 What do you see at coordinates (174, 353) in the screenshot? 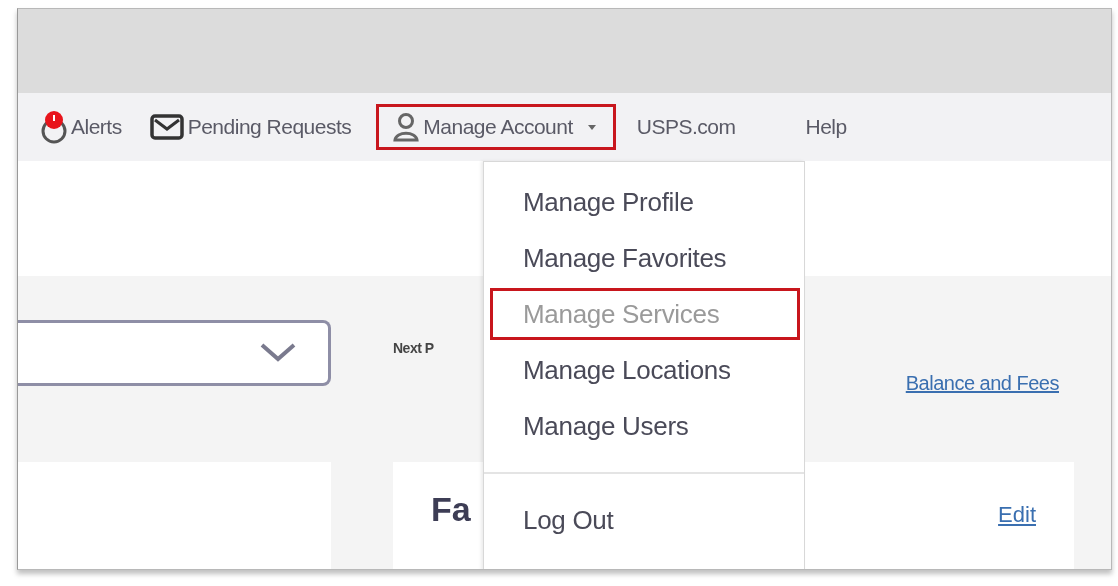
I see `dropdown-select` at bounding box center [174, 353].